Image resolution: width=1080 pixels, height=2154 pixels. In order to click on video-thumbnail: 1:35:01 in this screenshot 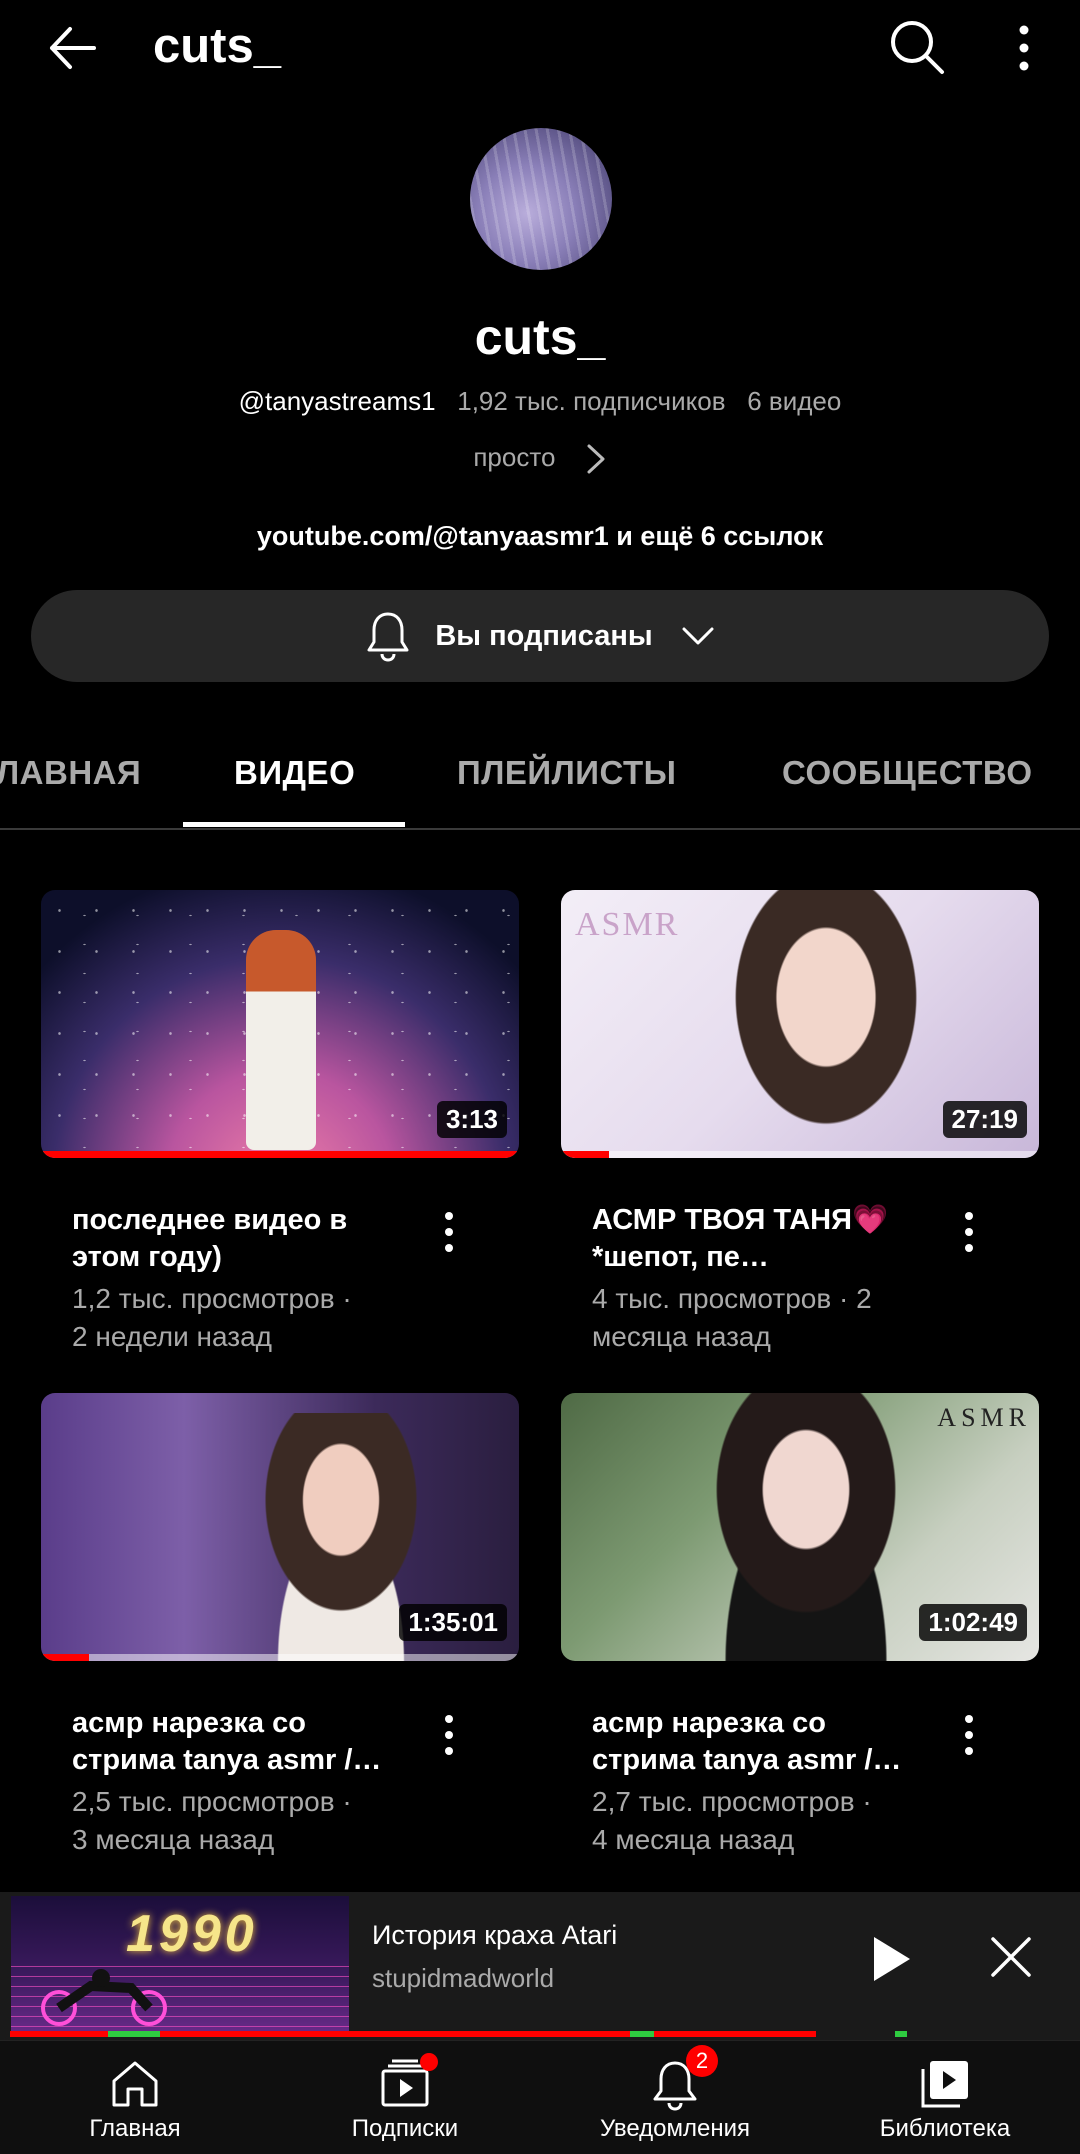, I will do `click(280, 1527)`.